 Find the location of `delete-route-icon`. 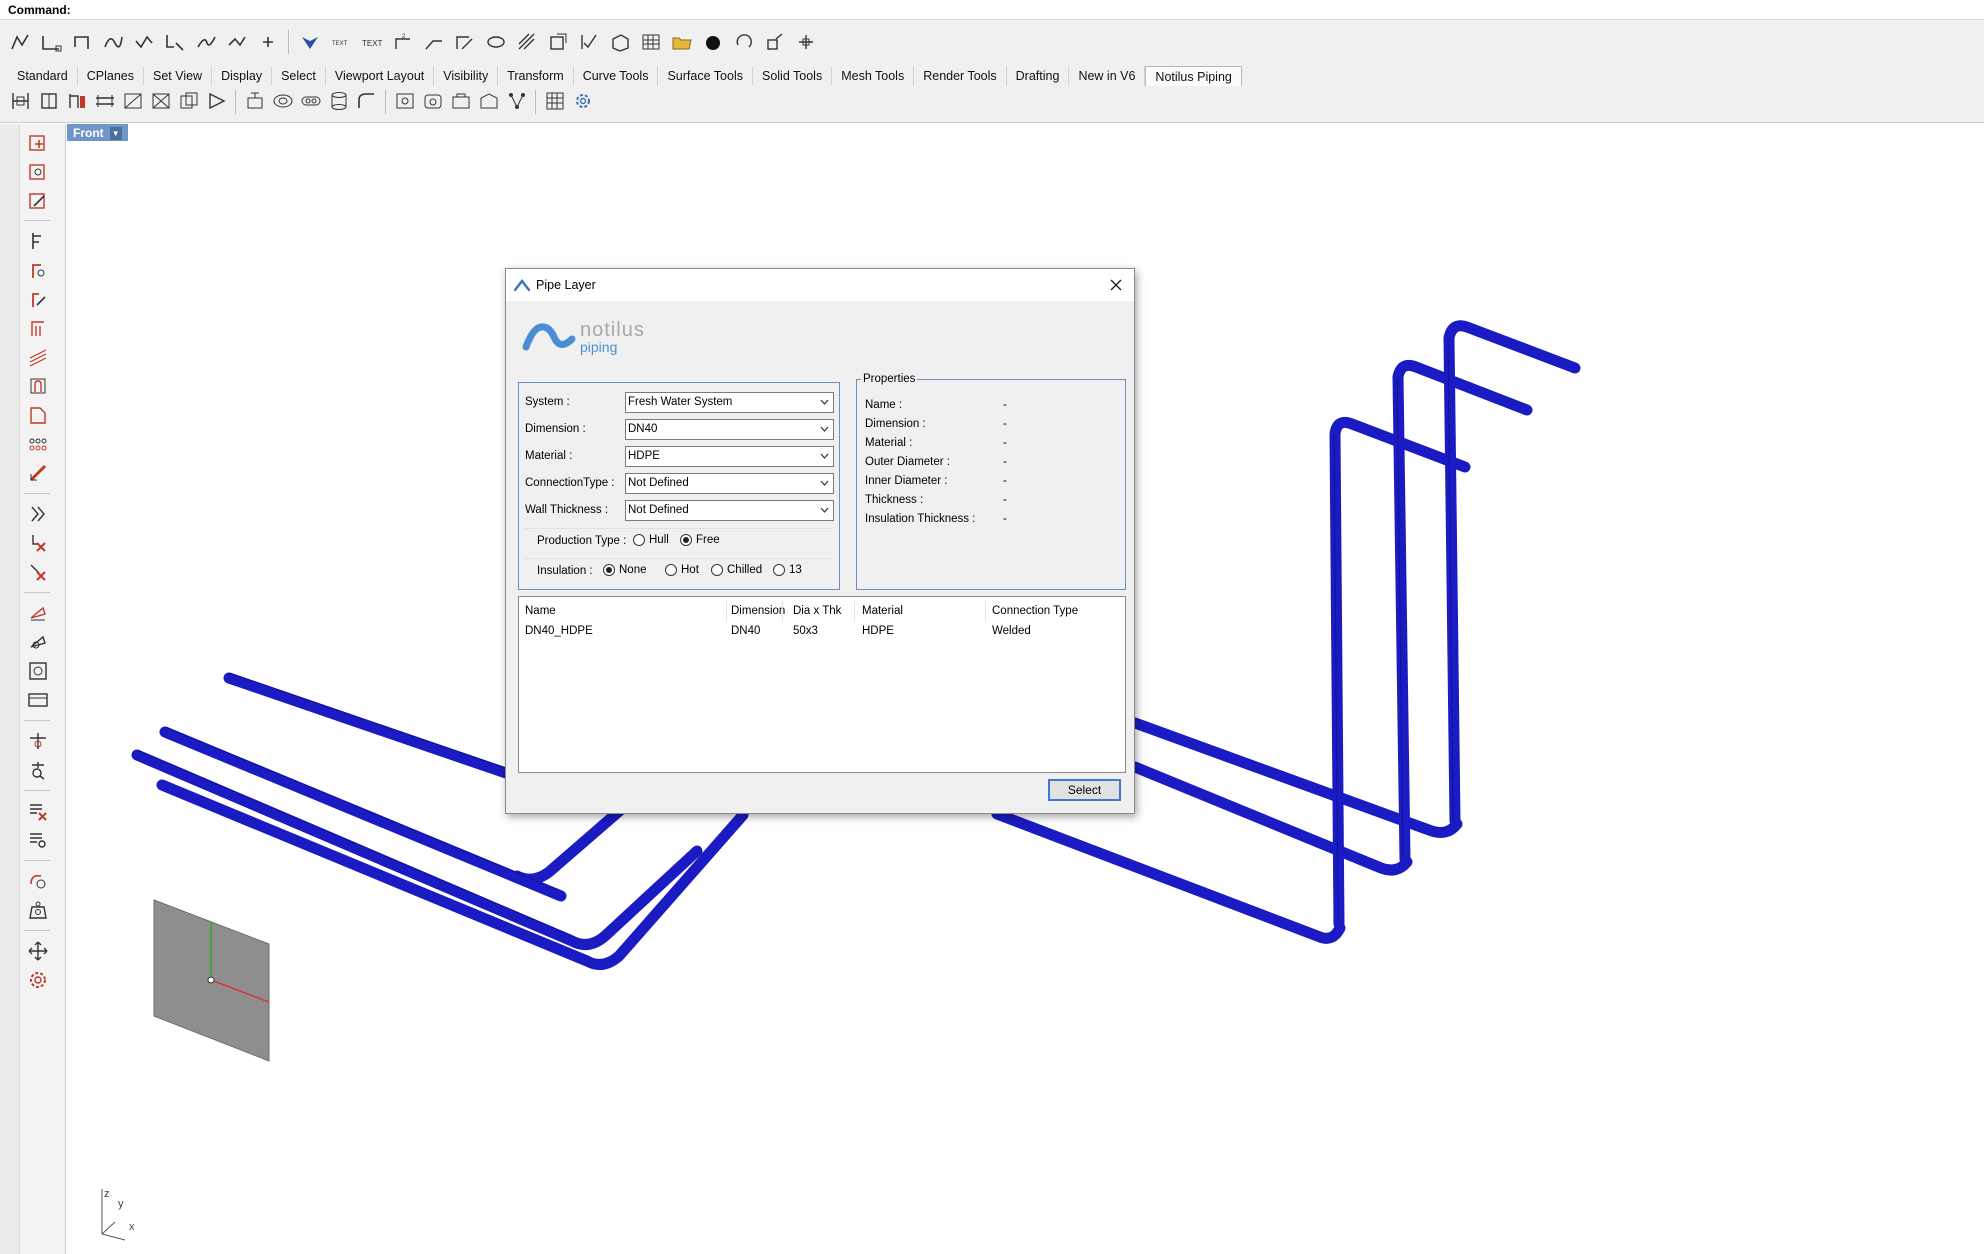

delete-route-icon is located at coordinates (38, 543).